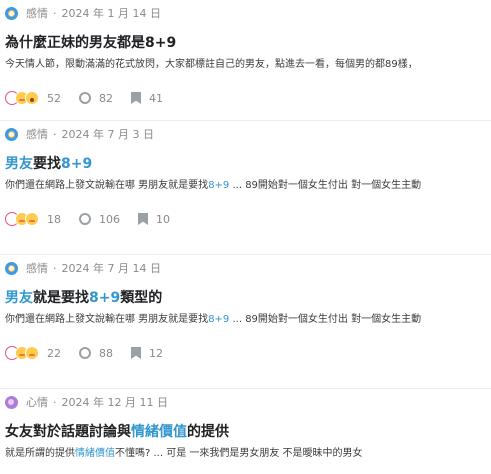 The image size is (491, 474). I want to click on post-title: 女友對於話題討論與情緒價值的提供, so click(248, 432).